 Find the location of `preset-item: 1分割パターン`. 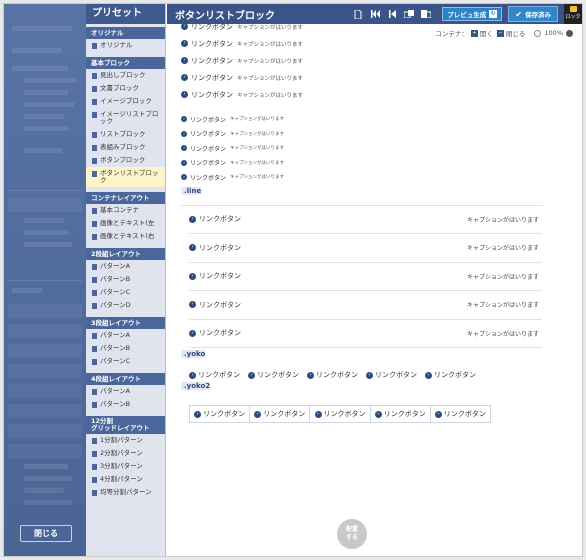

preset-item: 1分割パターン is located at coordinates (125, 440).